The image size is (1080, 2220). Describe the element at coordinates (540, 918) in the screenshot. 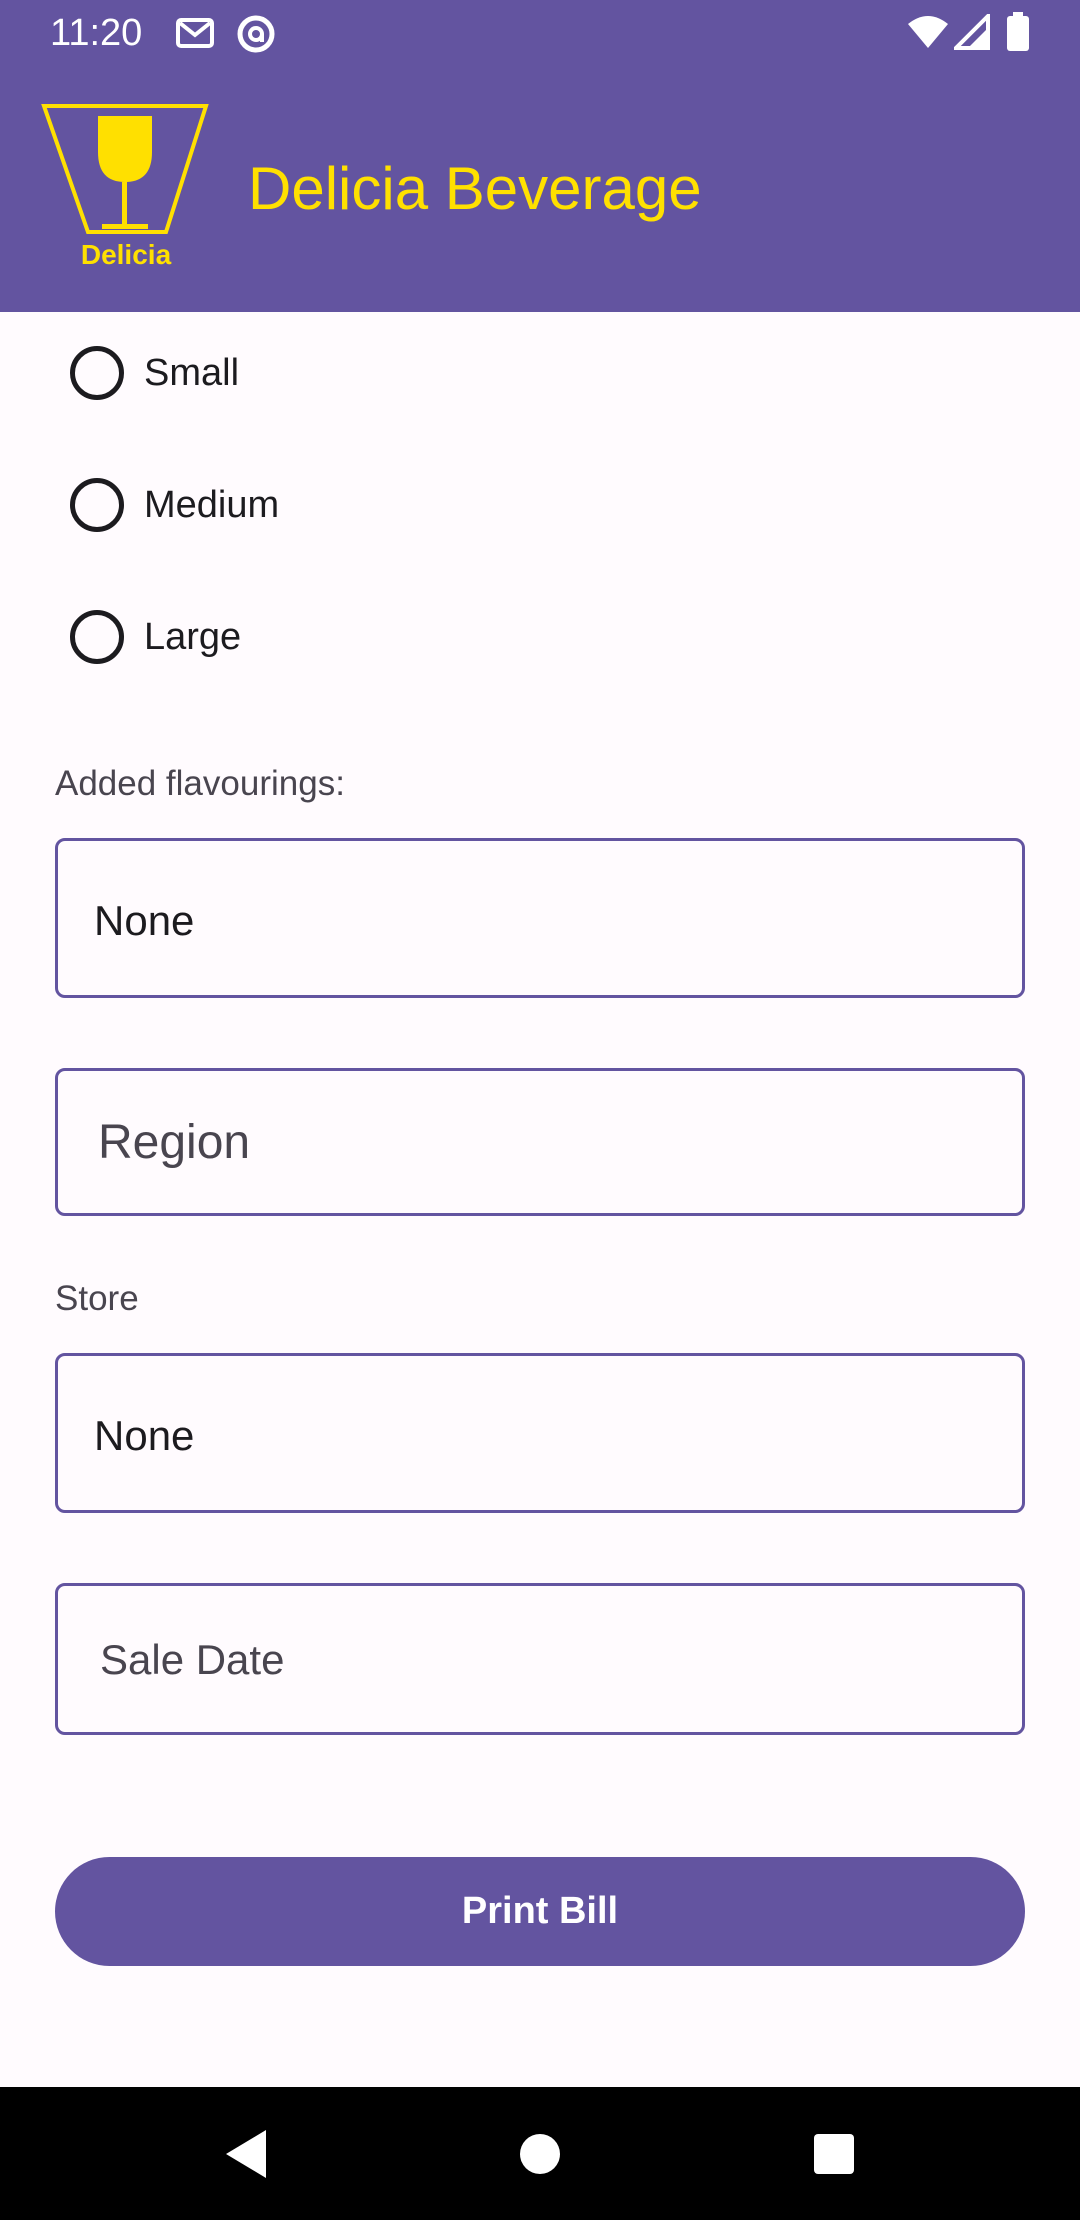

I see `flavourings-dropdown: None` at that location.